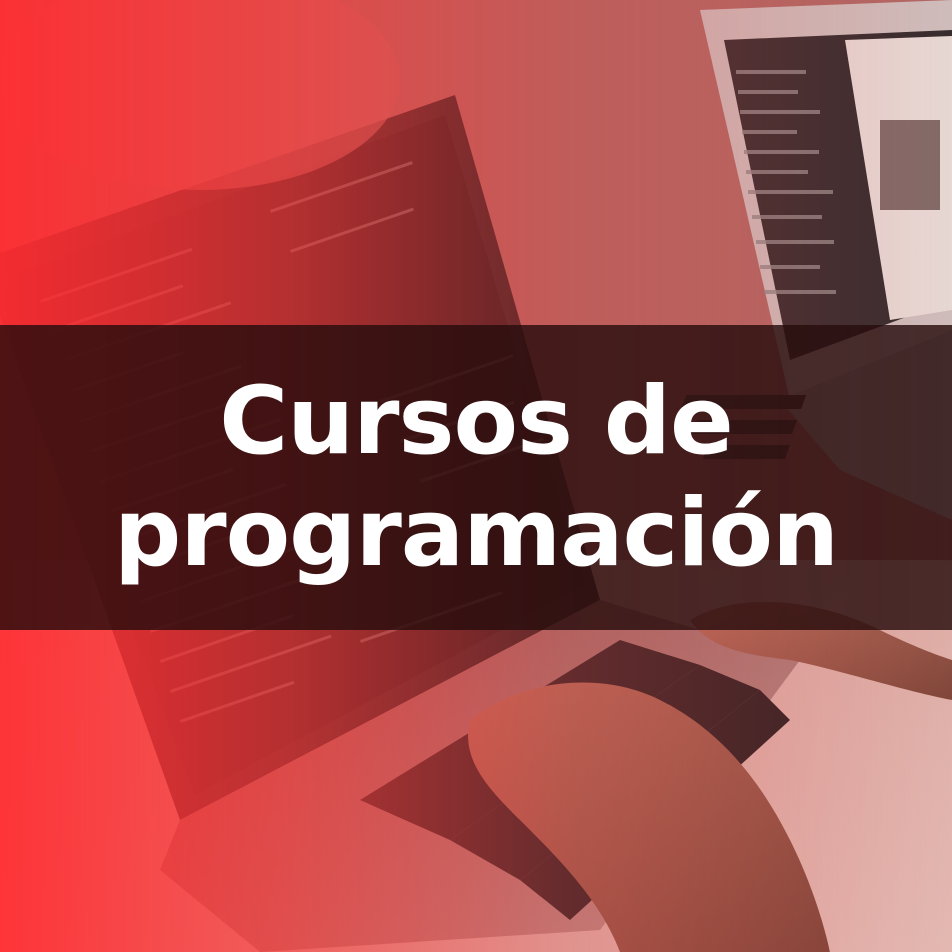 The image size is (952, 952). I want to click on title-line-1: Cursos de, so click(476, 421).